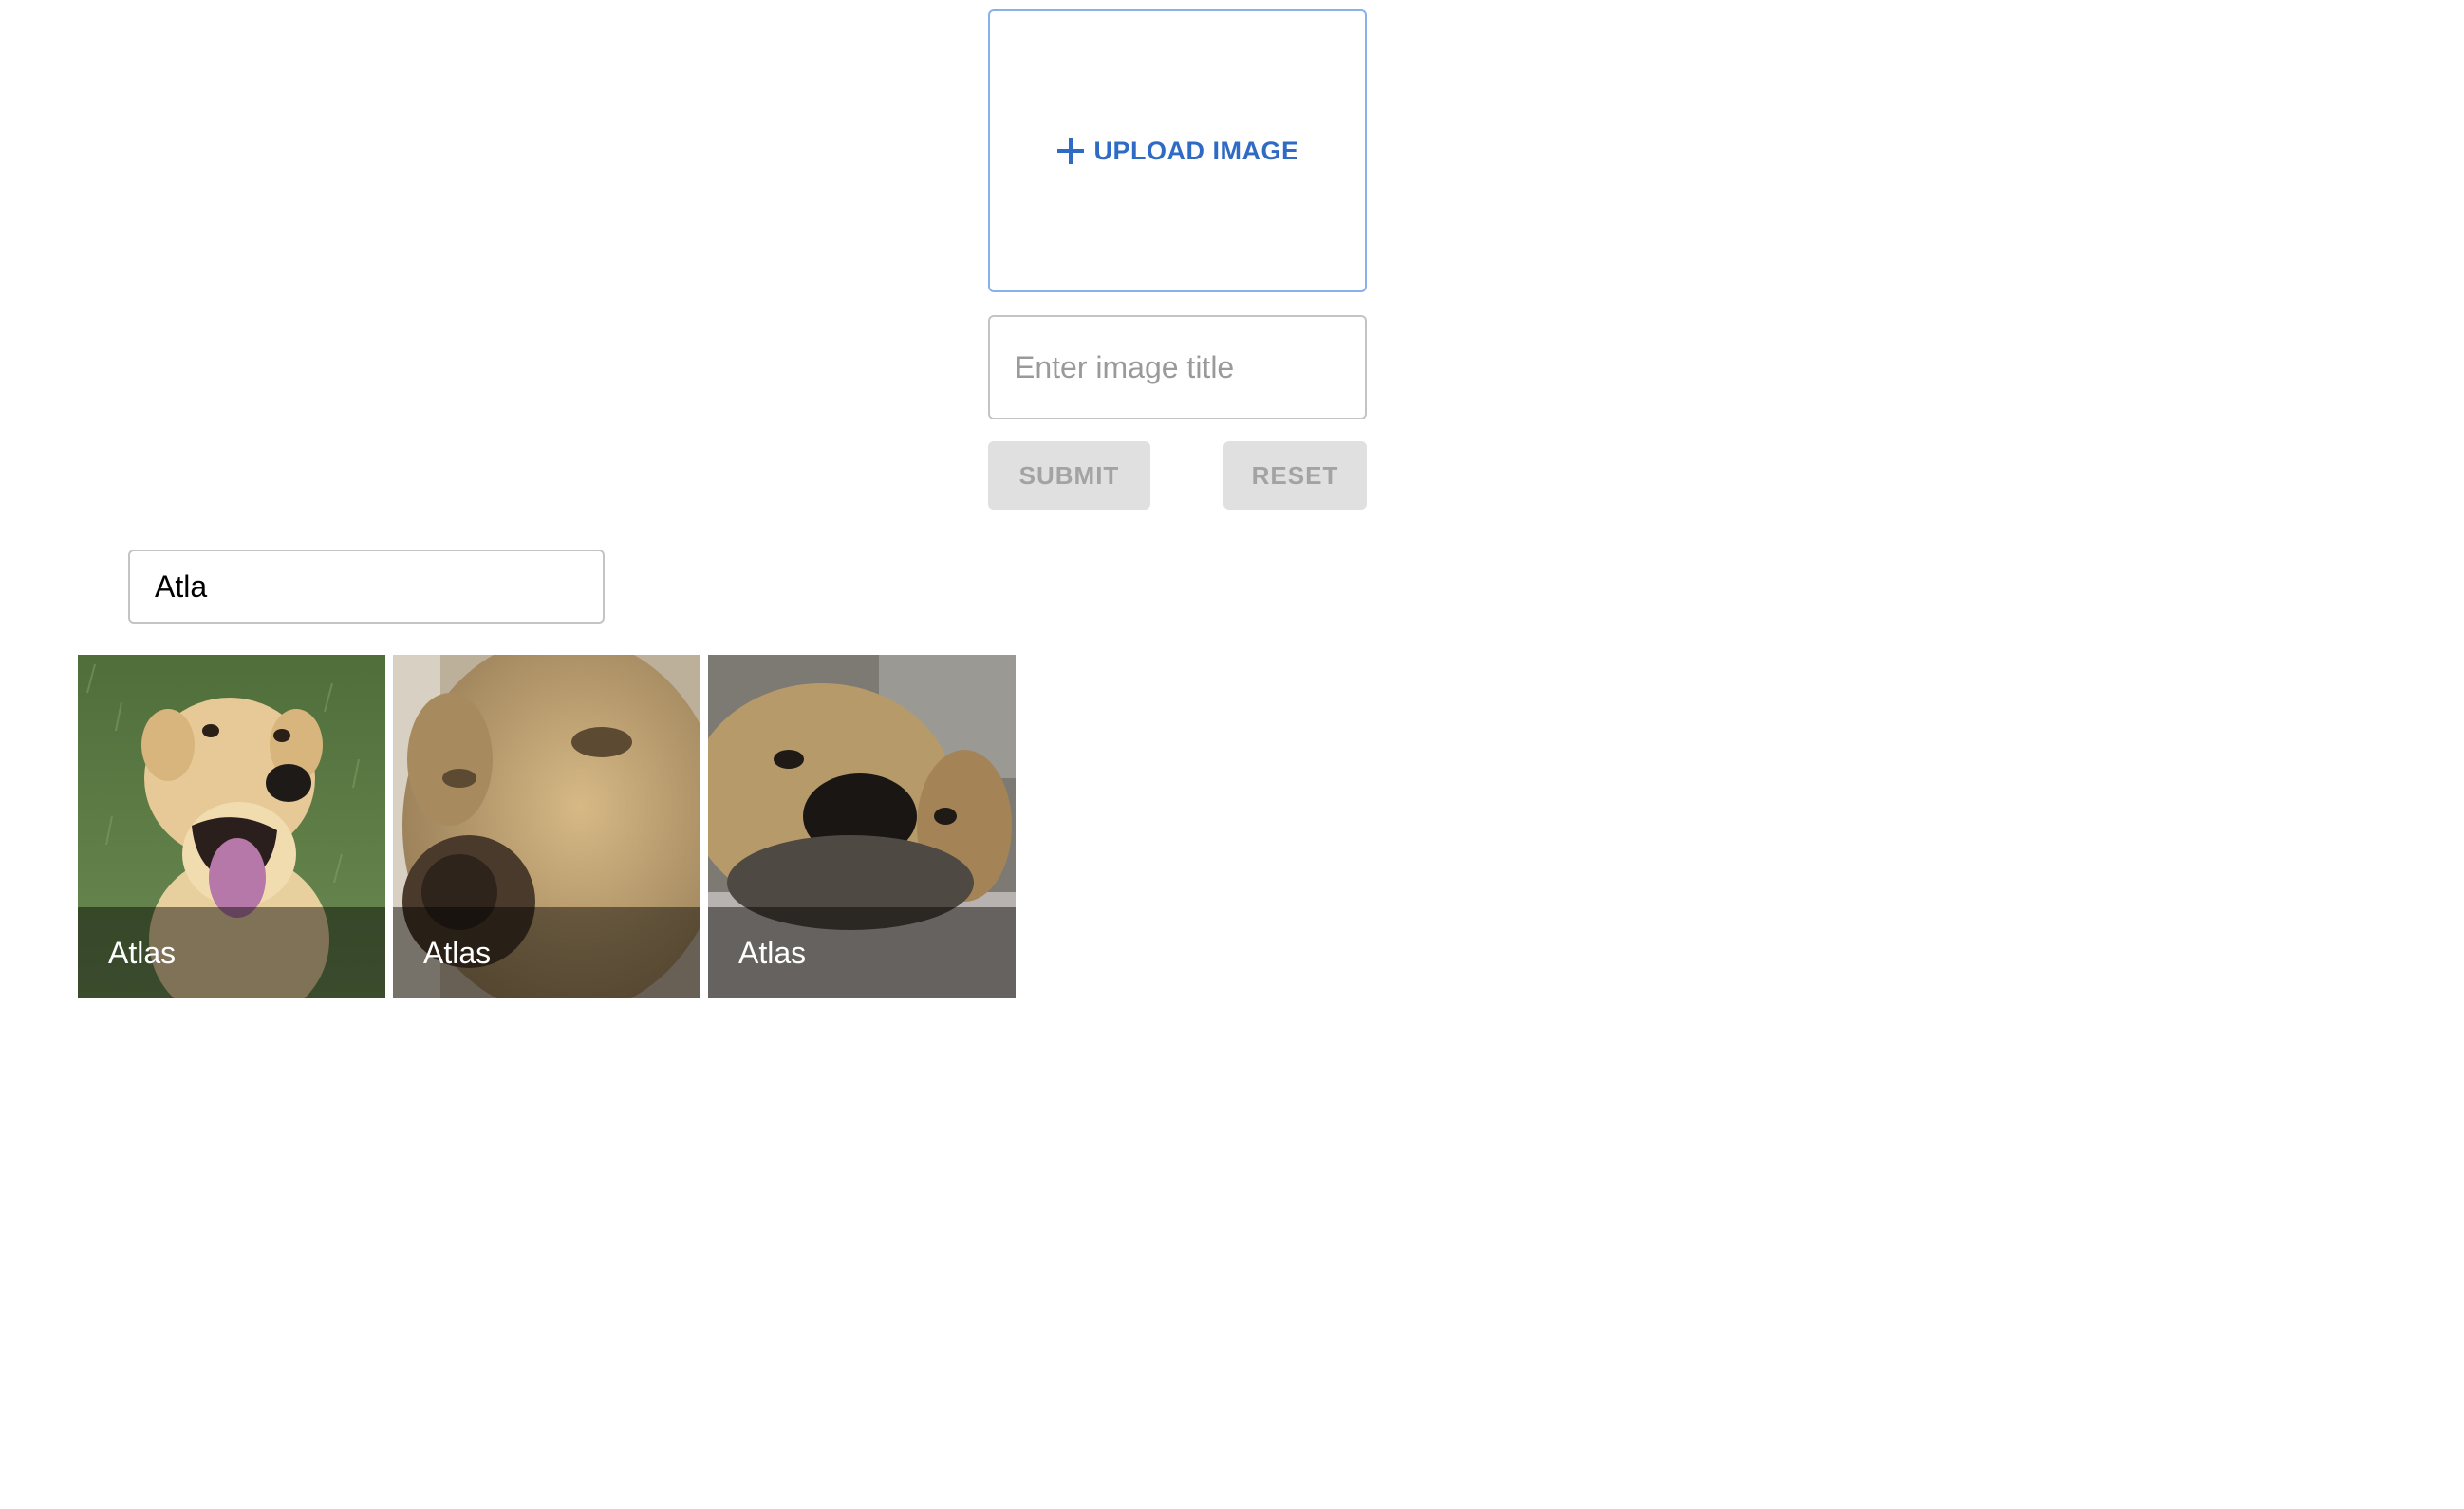 This screenshot has height=1509, width=2464. Describe the element at coordinates (1177, 367) in the screenshot. I see `image-title-input` at that location.